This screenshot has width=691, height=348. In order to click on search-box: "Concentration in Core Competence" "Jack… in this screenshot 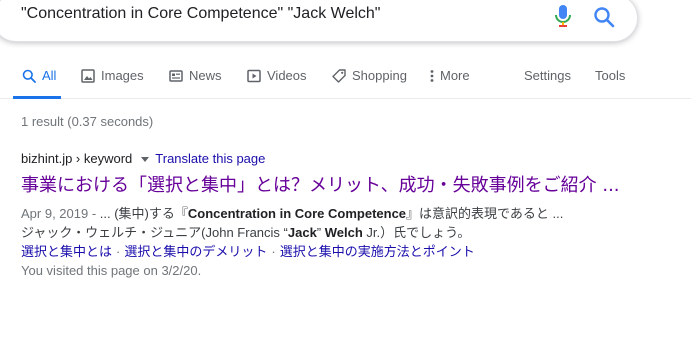, I will do `click(319, 21)`.